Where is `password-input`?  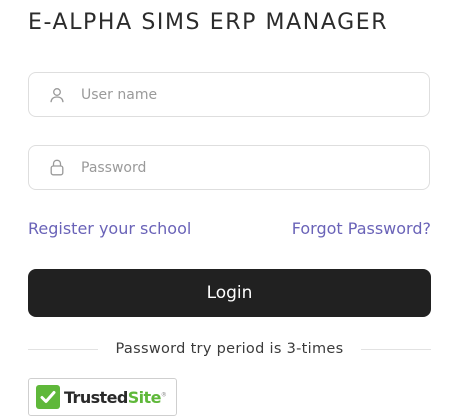 password-input is located at coordinates (231, 167).